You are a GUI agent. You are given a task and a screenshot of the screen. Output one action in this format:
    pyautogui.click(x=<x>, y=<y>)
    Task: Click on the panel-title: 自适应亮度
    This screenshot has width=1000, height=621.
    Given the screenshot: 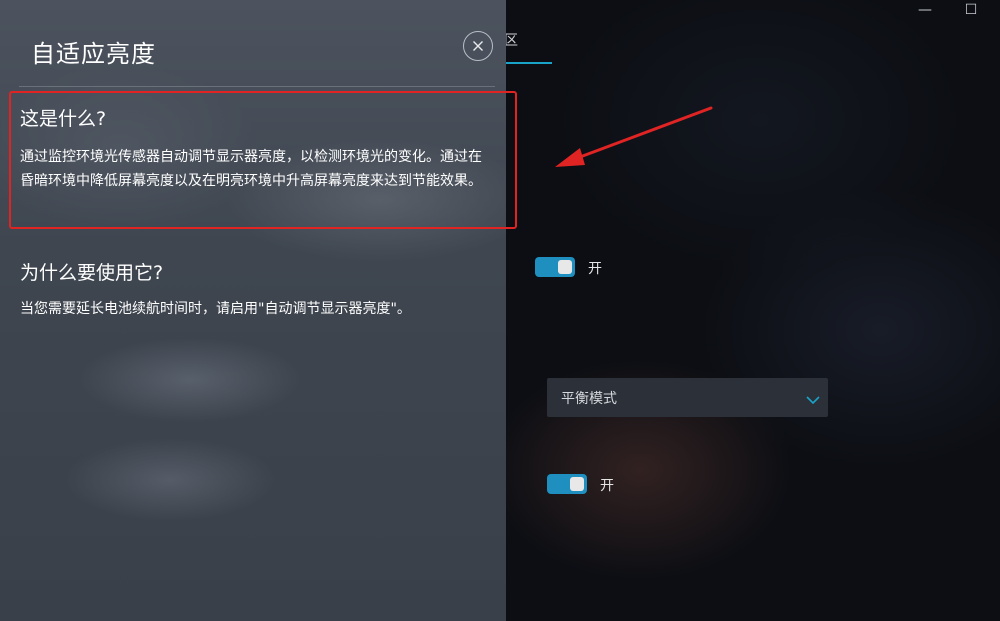 What is the action you would take?
    pyautogui.click(x=93, y=54)
    